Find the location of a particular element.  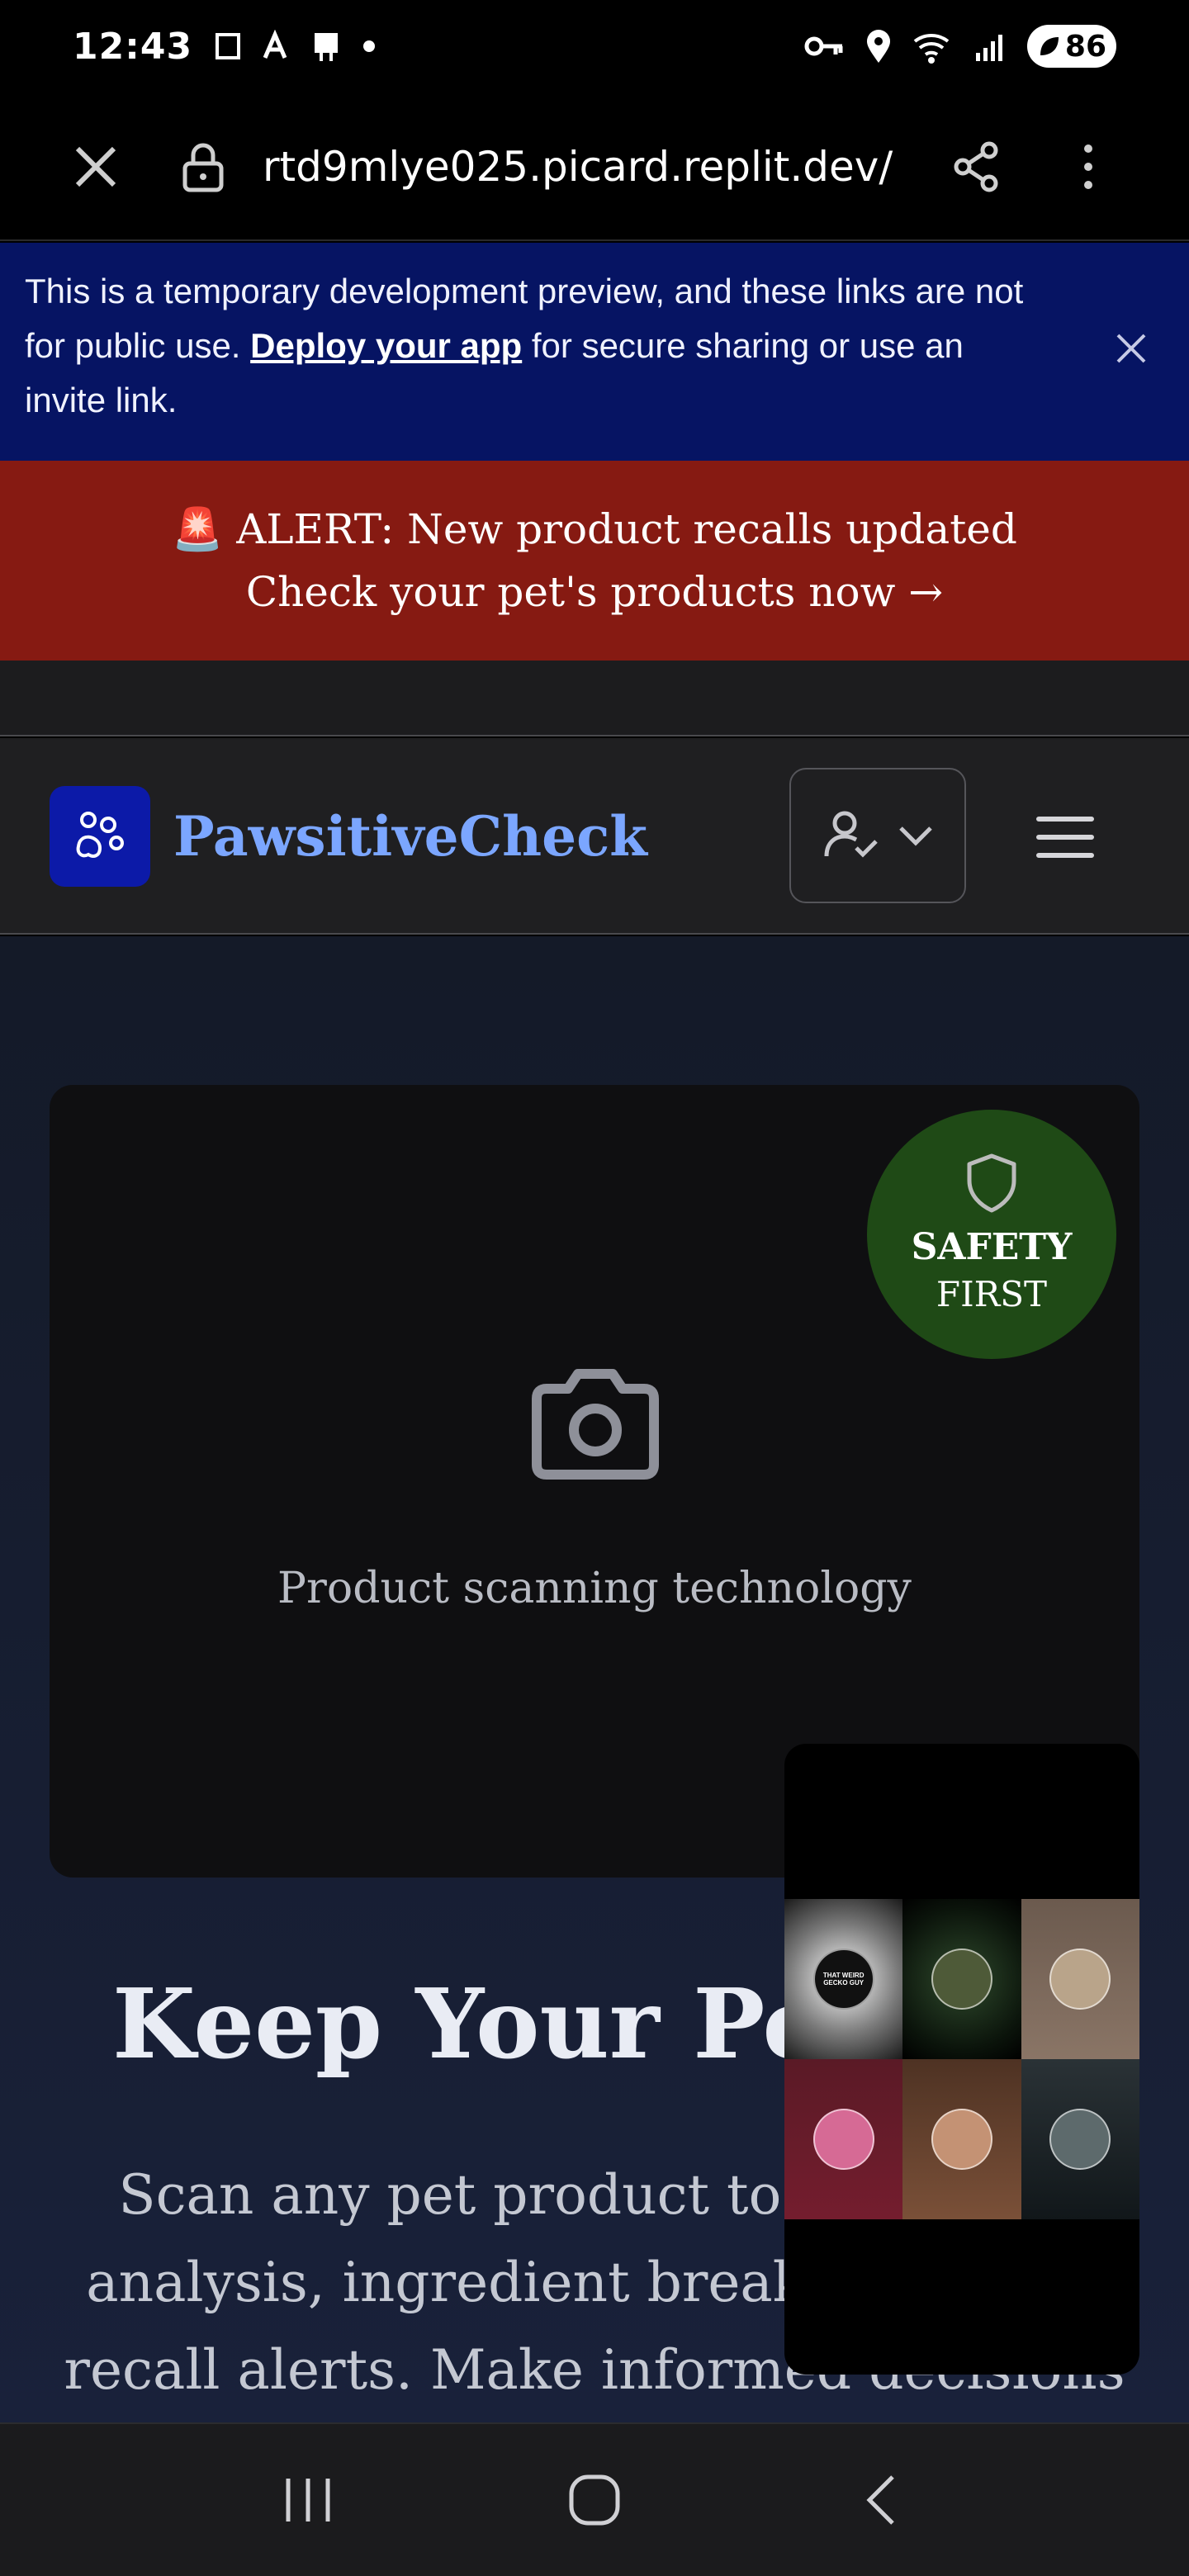

screen-icon is located at coordinates (228, 46).